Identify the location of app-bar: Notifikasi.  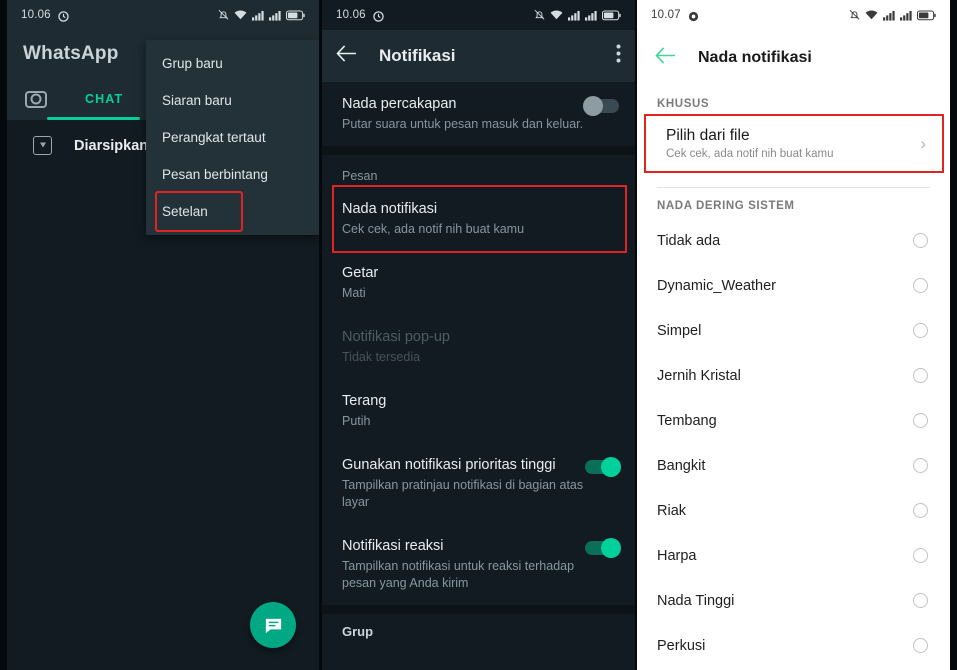
(478, 56).